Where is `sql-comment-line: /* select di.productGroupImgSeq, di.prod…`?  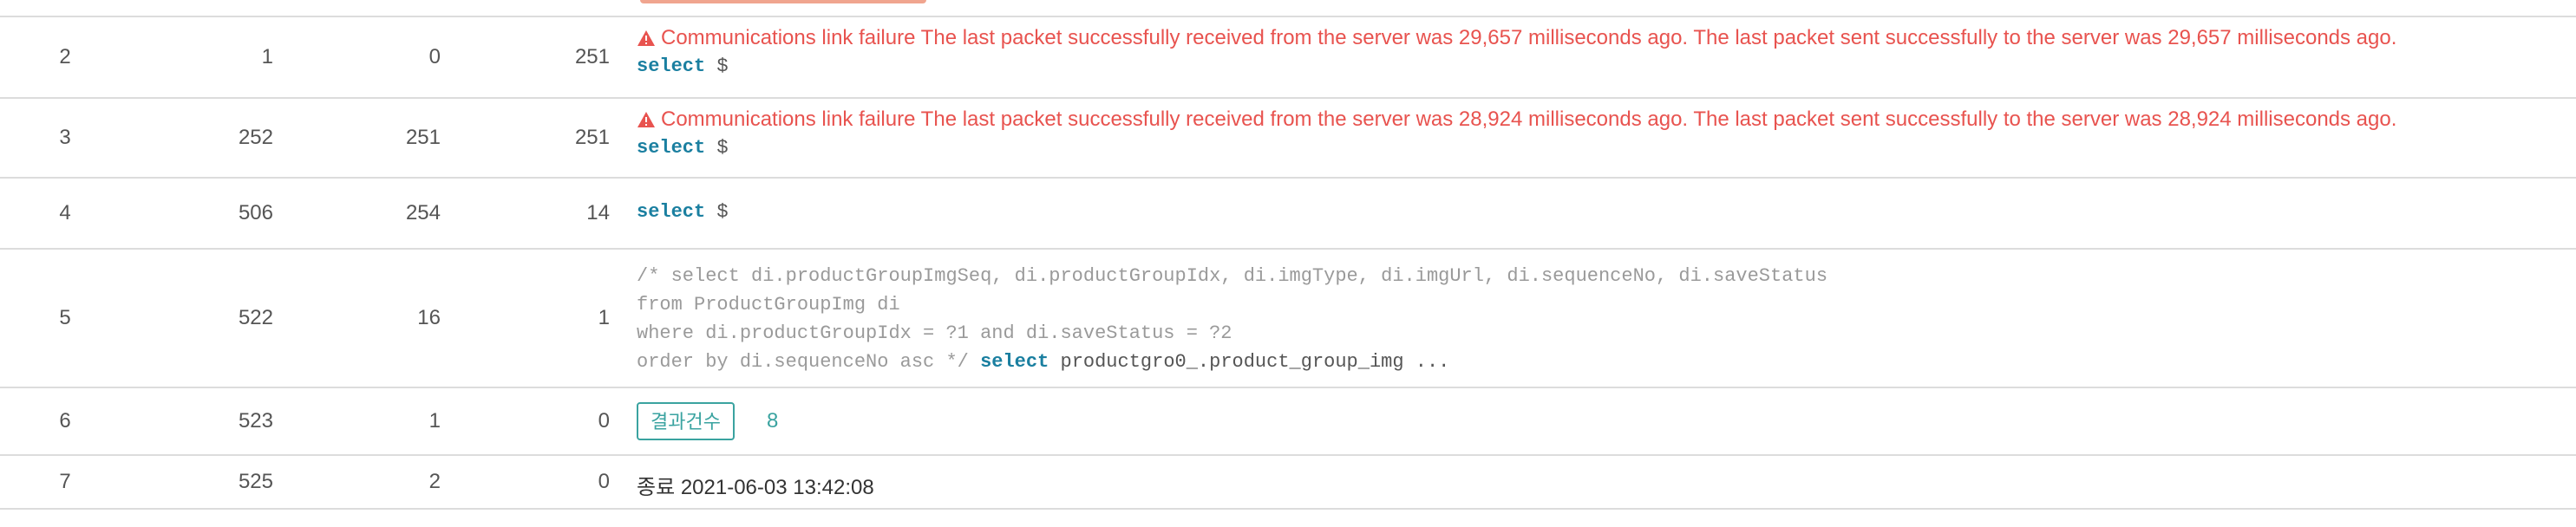 sql-comment-line: /* select di.productGroupImgSeq, di.prod… is located at coordinates (1232, 276).